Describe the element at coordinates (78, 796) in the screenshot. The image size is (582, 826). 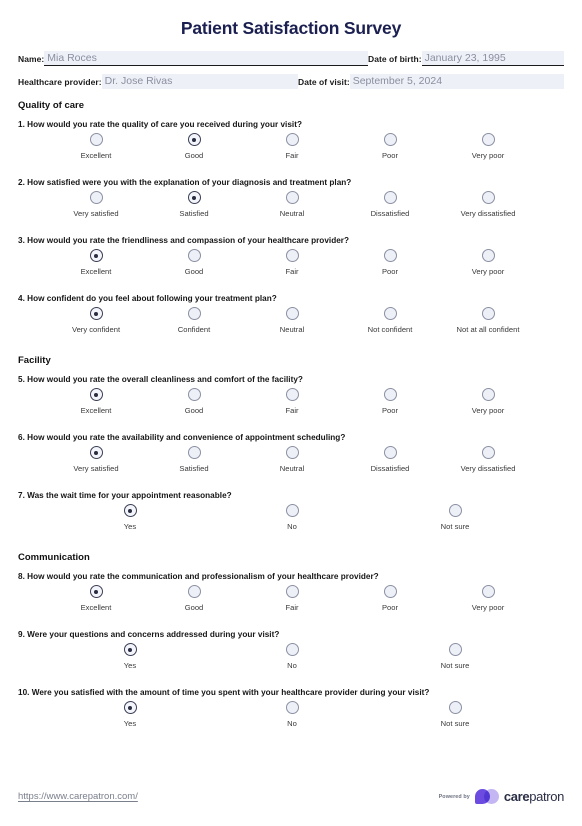
I see `carepatron-link: https://www.carepatron.com/` at that location.